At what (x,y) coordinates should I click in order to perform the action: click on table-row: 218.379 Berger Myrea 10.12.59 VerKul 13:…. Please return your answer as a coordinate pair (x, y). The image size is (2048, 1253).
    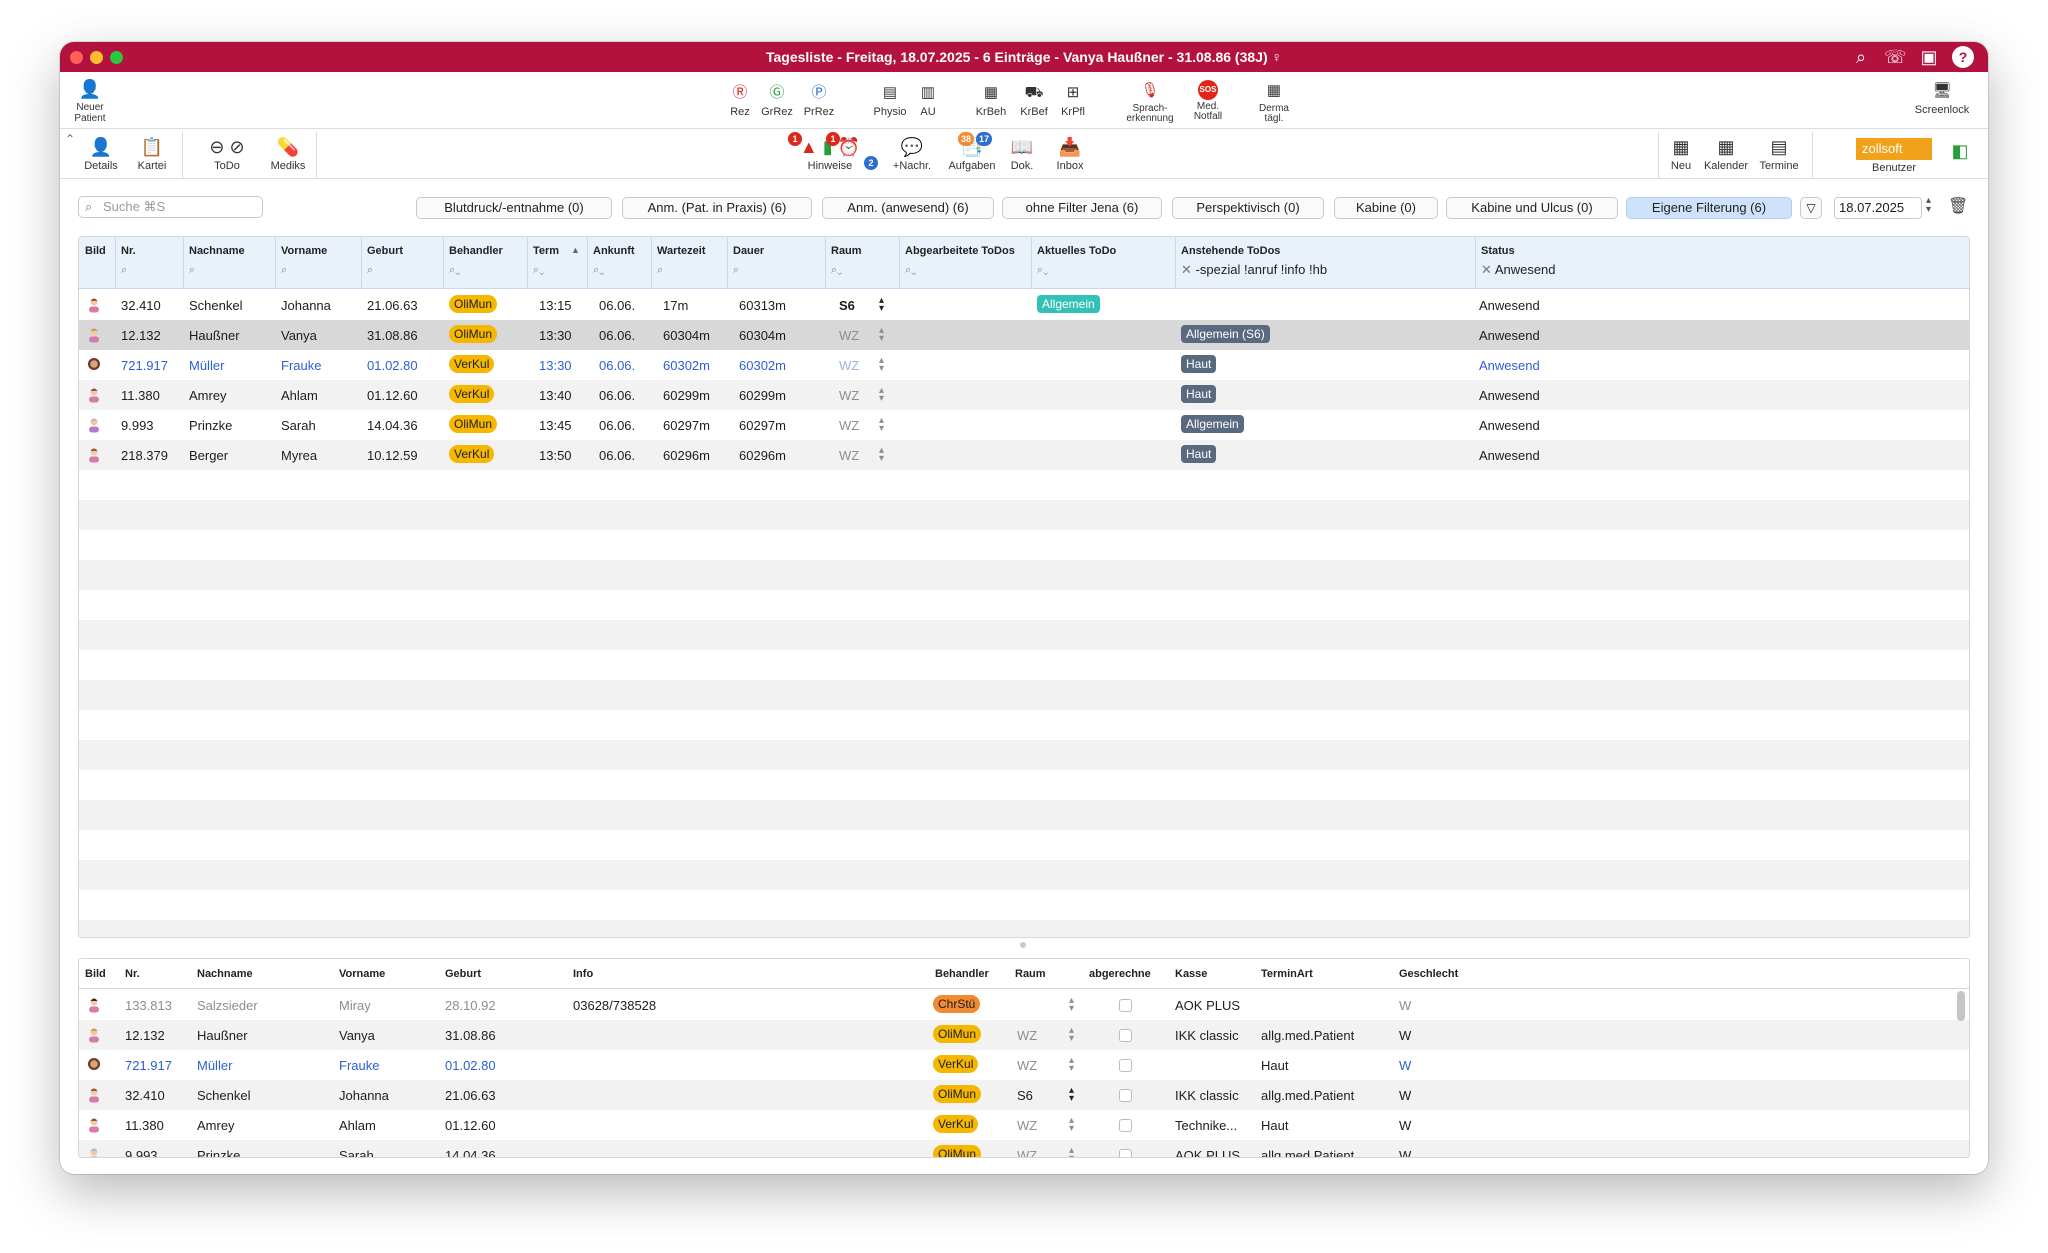
    Looking at the image, I should click on (1024, 455).